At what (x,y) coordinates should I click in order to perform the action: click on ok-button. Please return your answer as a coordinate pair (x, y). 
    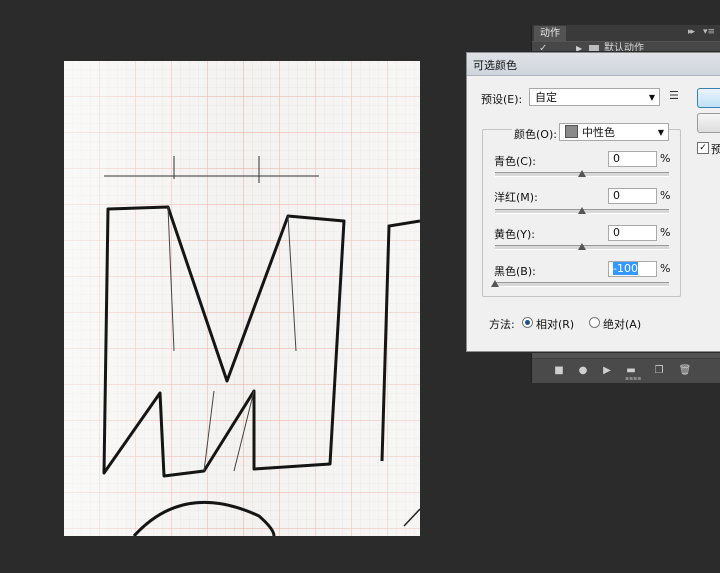
    Looking at the image, I should click on (708, 98).